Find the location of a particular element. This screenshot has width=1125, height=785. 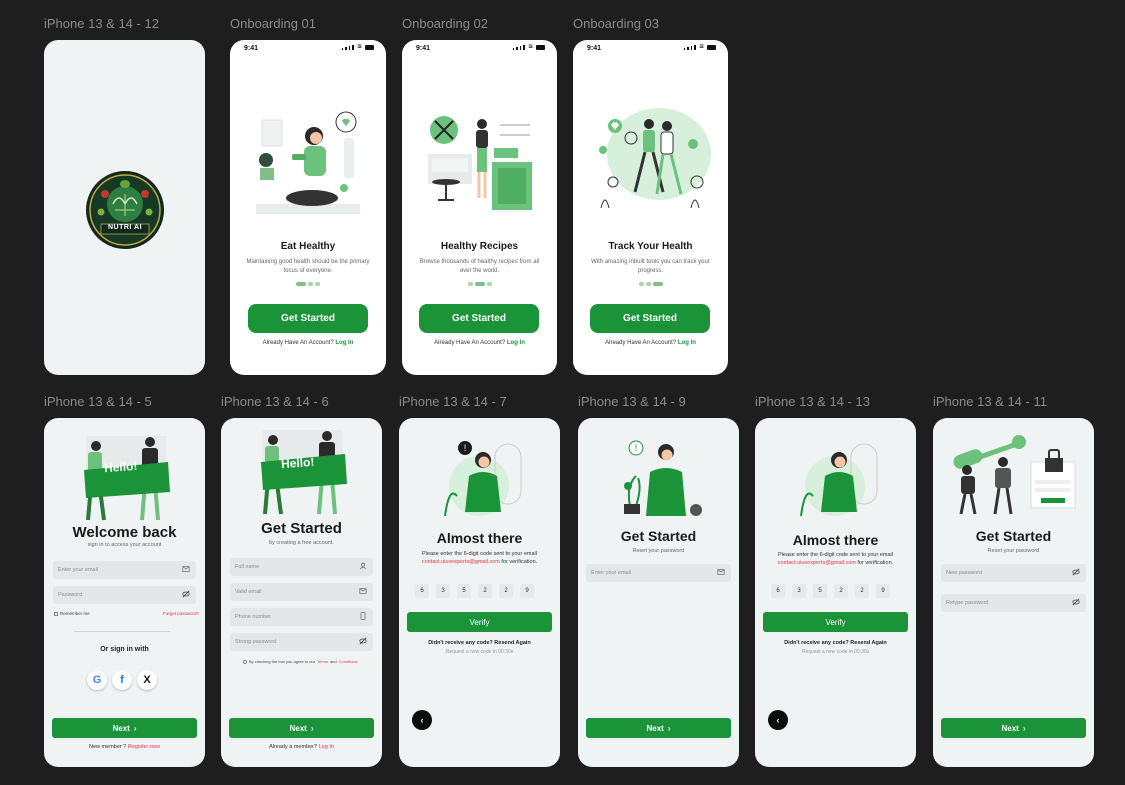

onboarding-title: Track Your Health is located at coordinates (650, 246).